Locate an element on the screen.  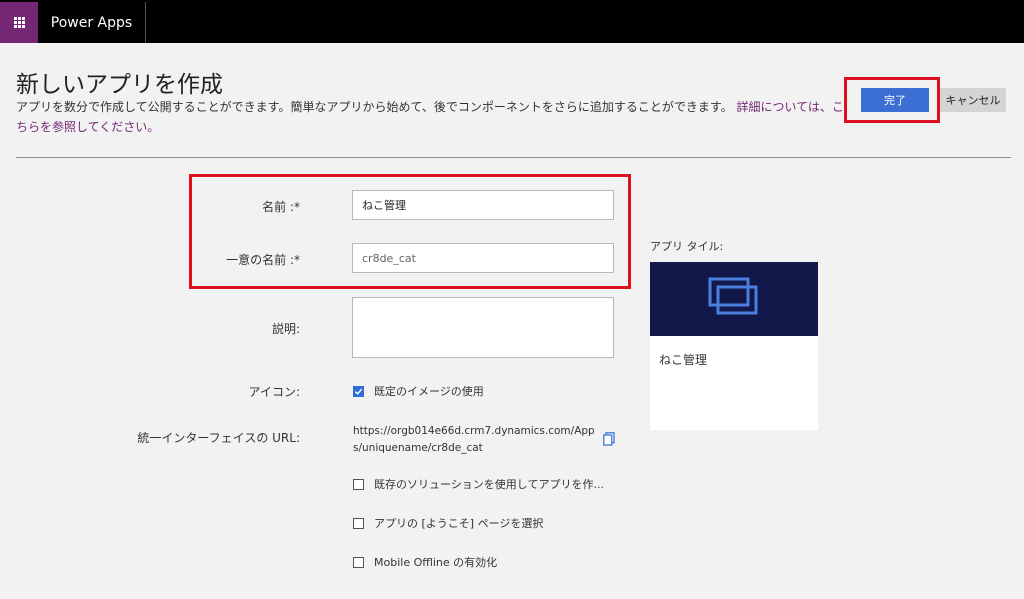
description-label: 説明: is located at coordinates (285, 329).